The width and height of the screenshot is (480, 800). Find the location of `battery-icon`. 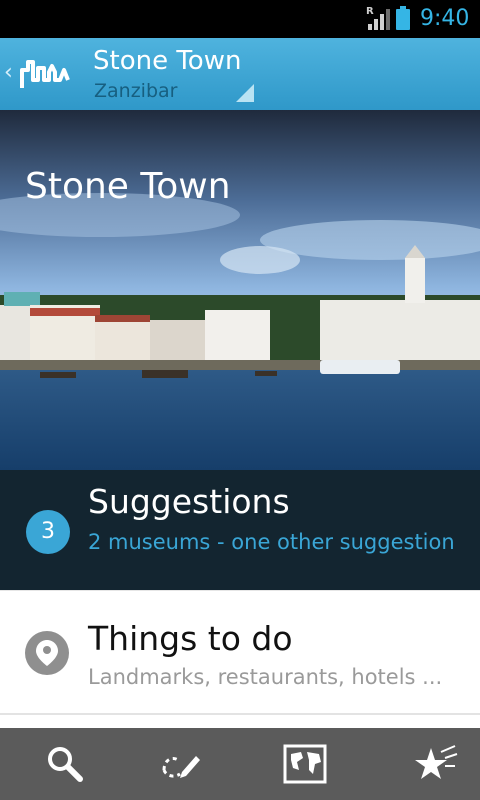

battery-icon is located at coordinates (403, 18).